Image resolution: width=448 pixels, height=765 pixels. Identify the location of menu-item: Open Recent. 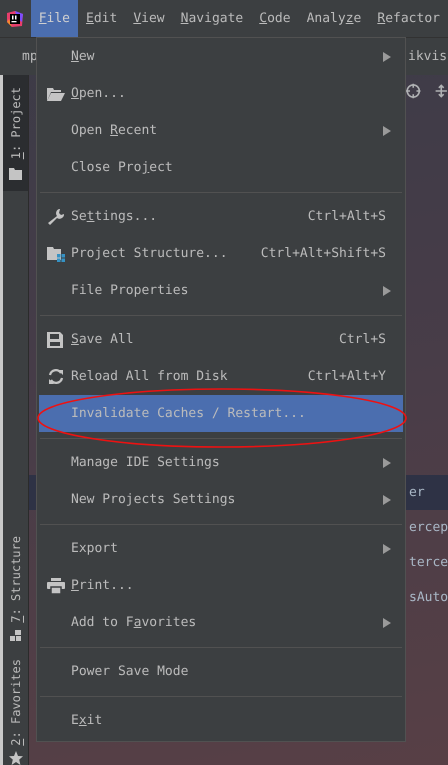
(221, 130).